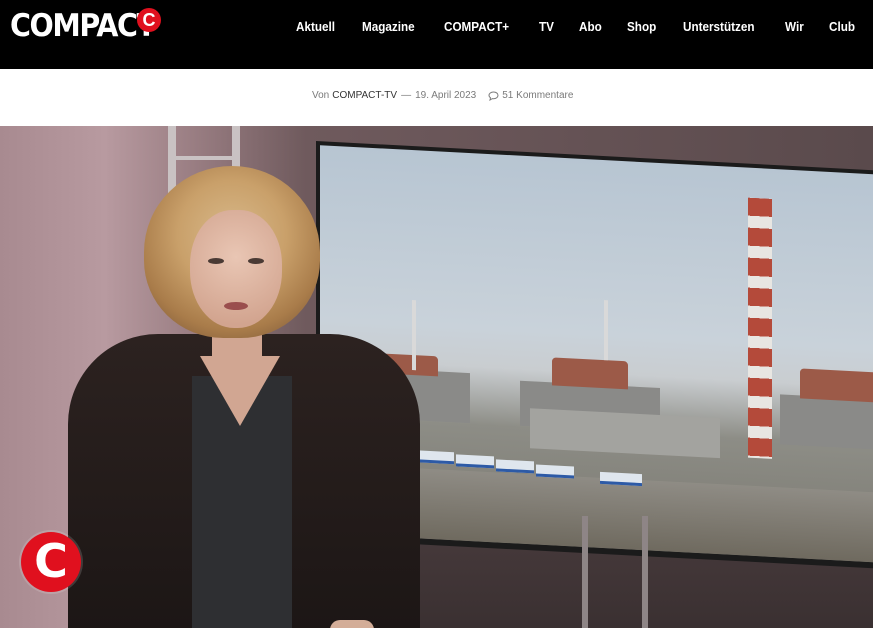 This screenshot has width=873, height=628. Describe the element at coordinates (315, 27) in the screenshot. I see `nav-item-aktuell: Aktuell` at that location.